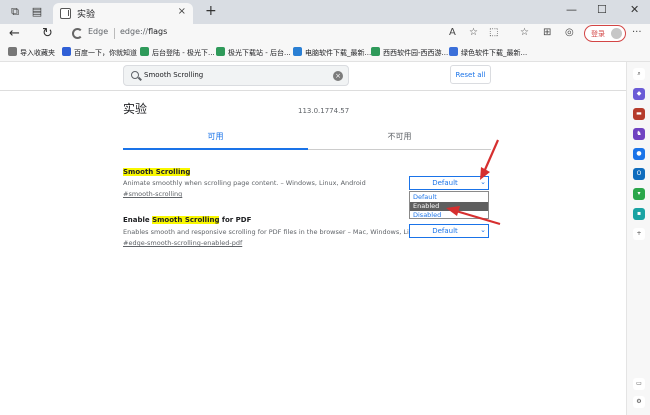 This screenshot has height=415, width=650. What do you see at coordinates (473, 32) in the screenshot?
I see `favorite-star-icon: ☆` at bounding box center [473, 32].